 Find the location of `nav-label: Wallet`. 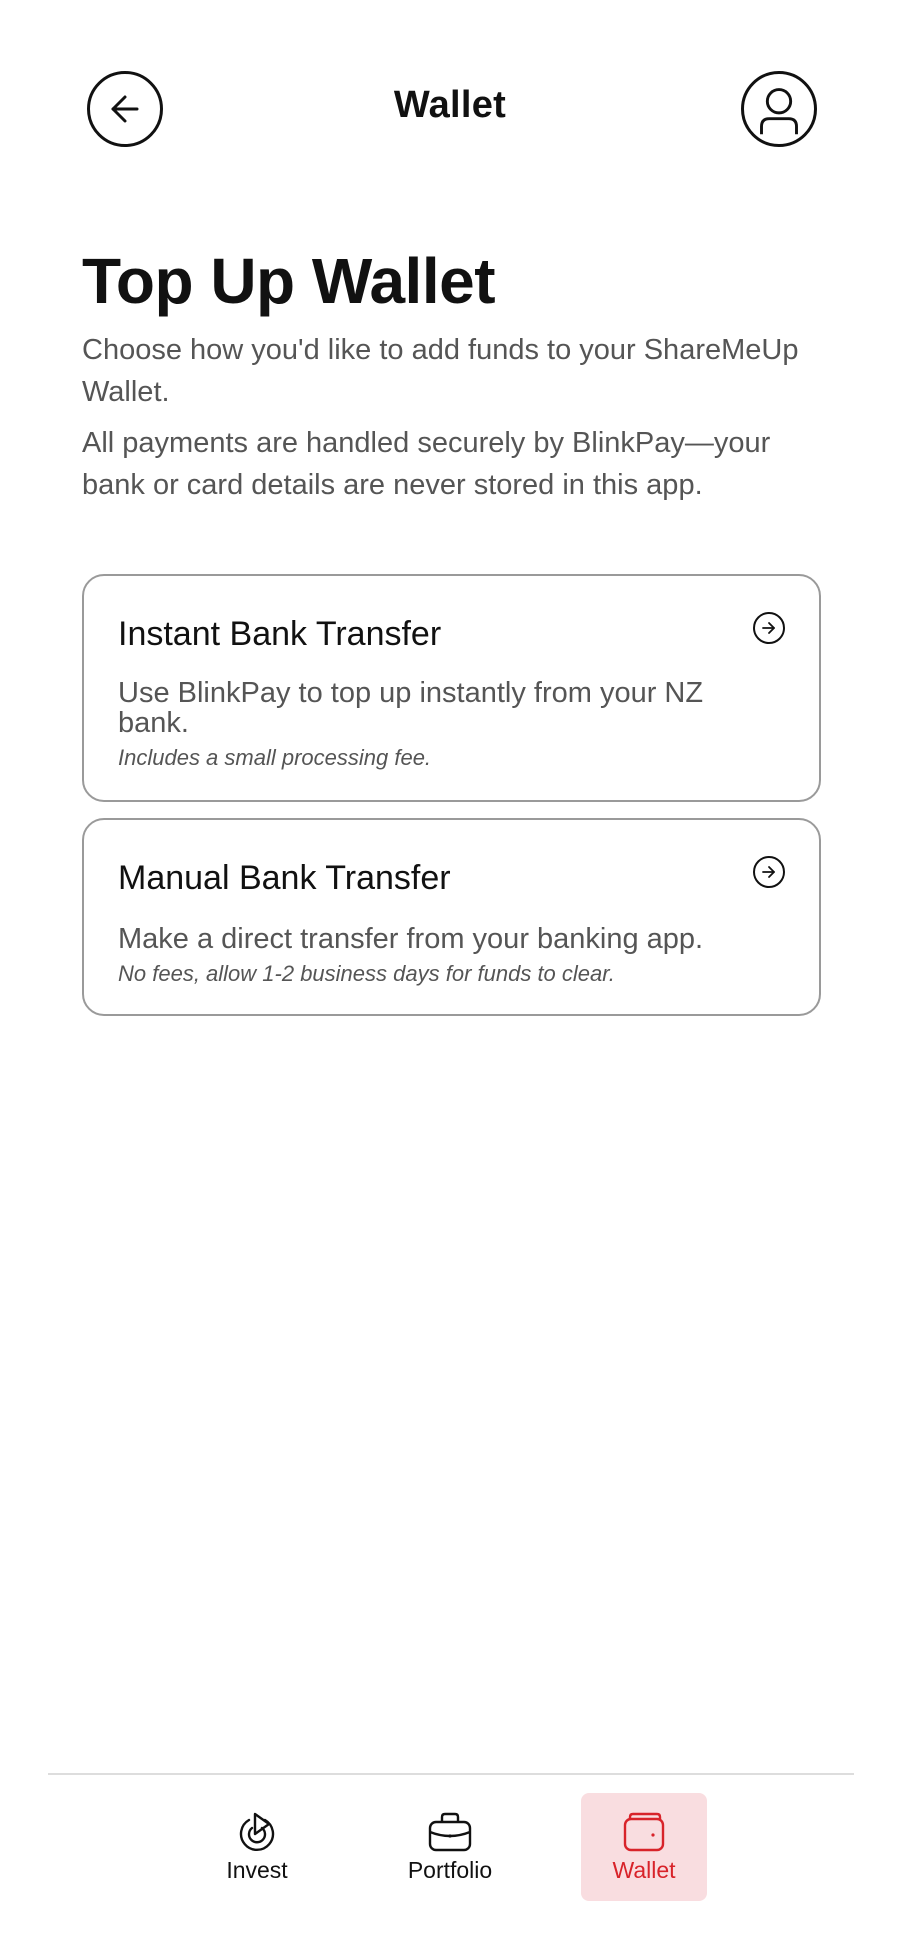

nav-label: Wallet is located at coordinates (644, 1870).